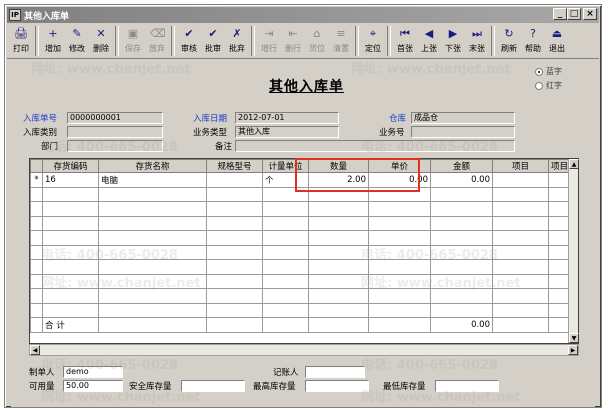  I want to click on column-header: 金额, so click(461, 166).